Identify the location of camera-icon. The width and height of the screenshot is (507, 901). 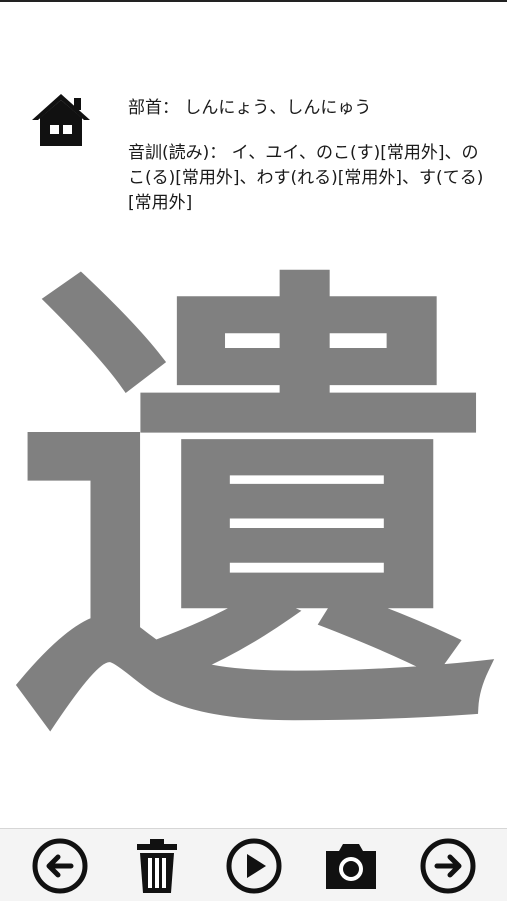
(351, 866).